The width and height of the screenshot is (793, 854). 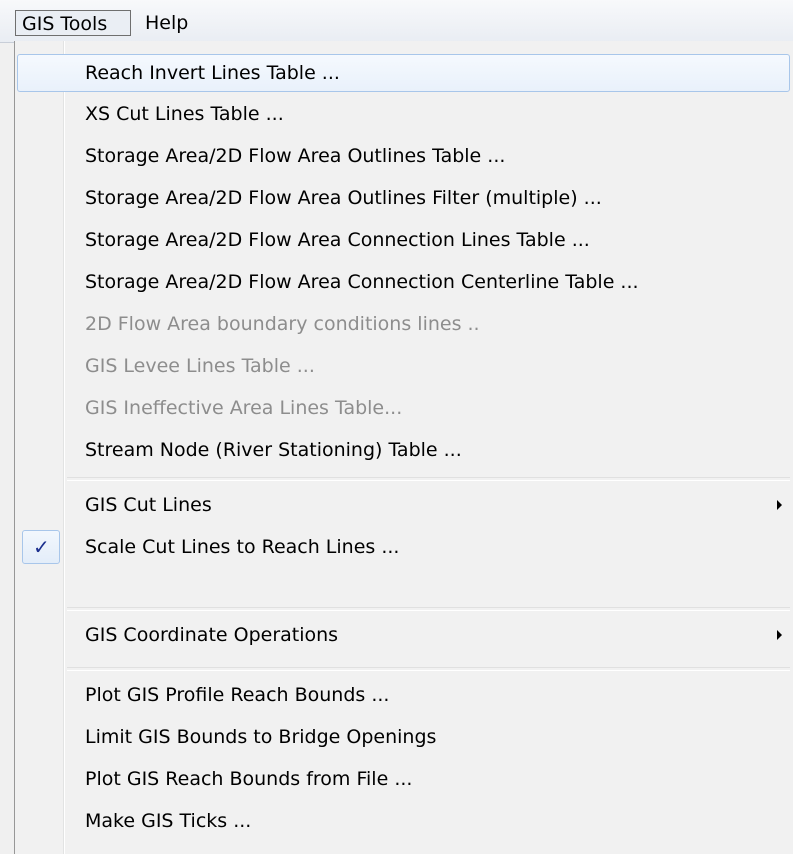 I want to click on menu-item-label: Limit GIS Bounds to Bridge Openings, so click(x=261, y=737).